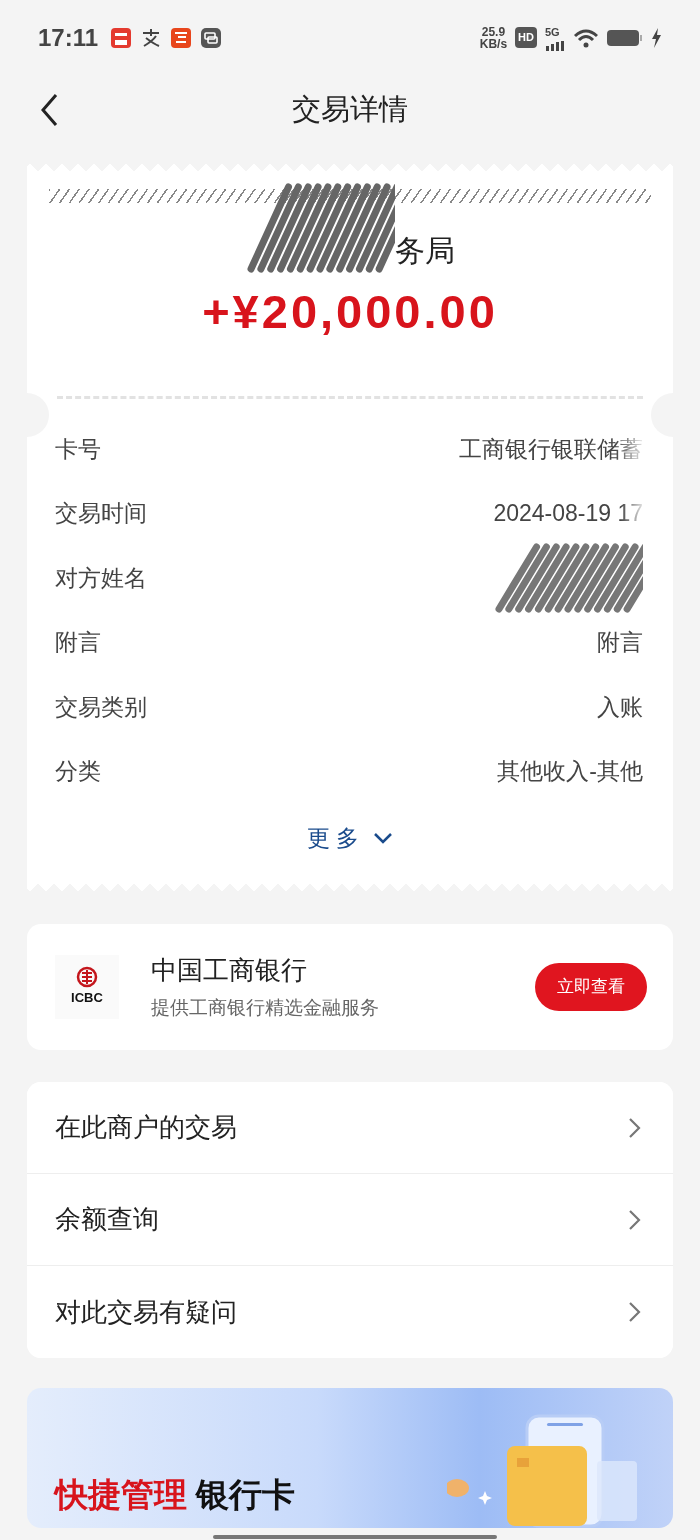  Describe the element at coordinates (87, 998) in the screenshot. I see `bank-logo-text: ICBC` at that location.